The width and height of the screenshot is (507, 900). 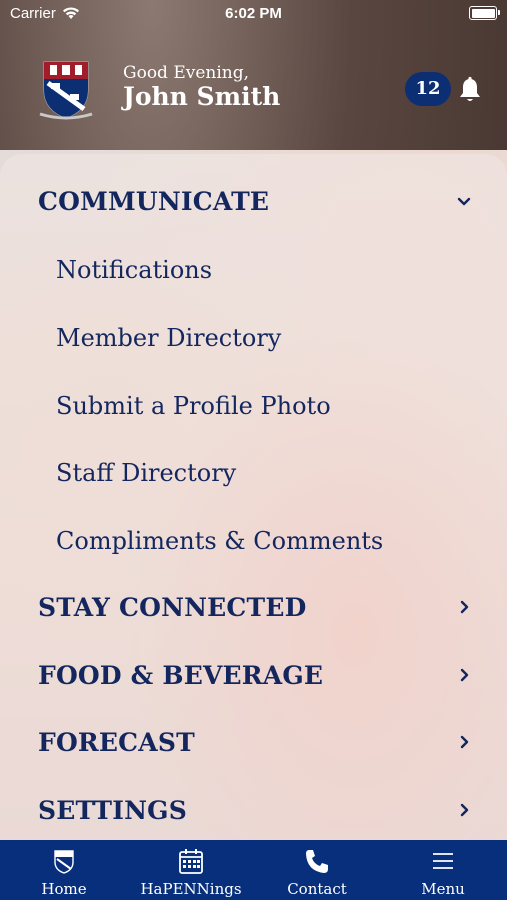 What do you see at coordinates (253, 870) in the screenshot?
I see `tab-bar: Home HaPENNings Contact Menu` at bounding box center [253, 870].